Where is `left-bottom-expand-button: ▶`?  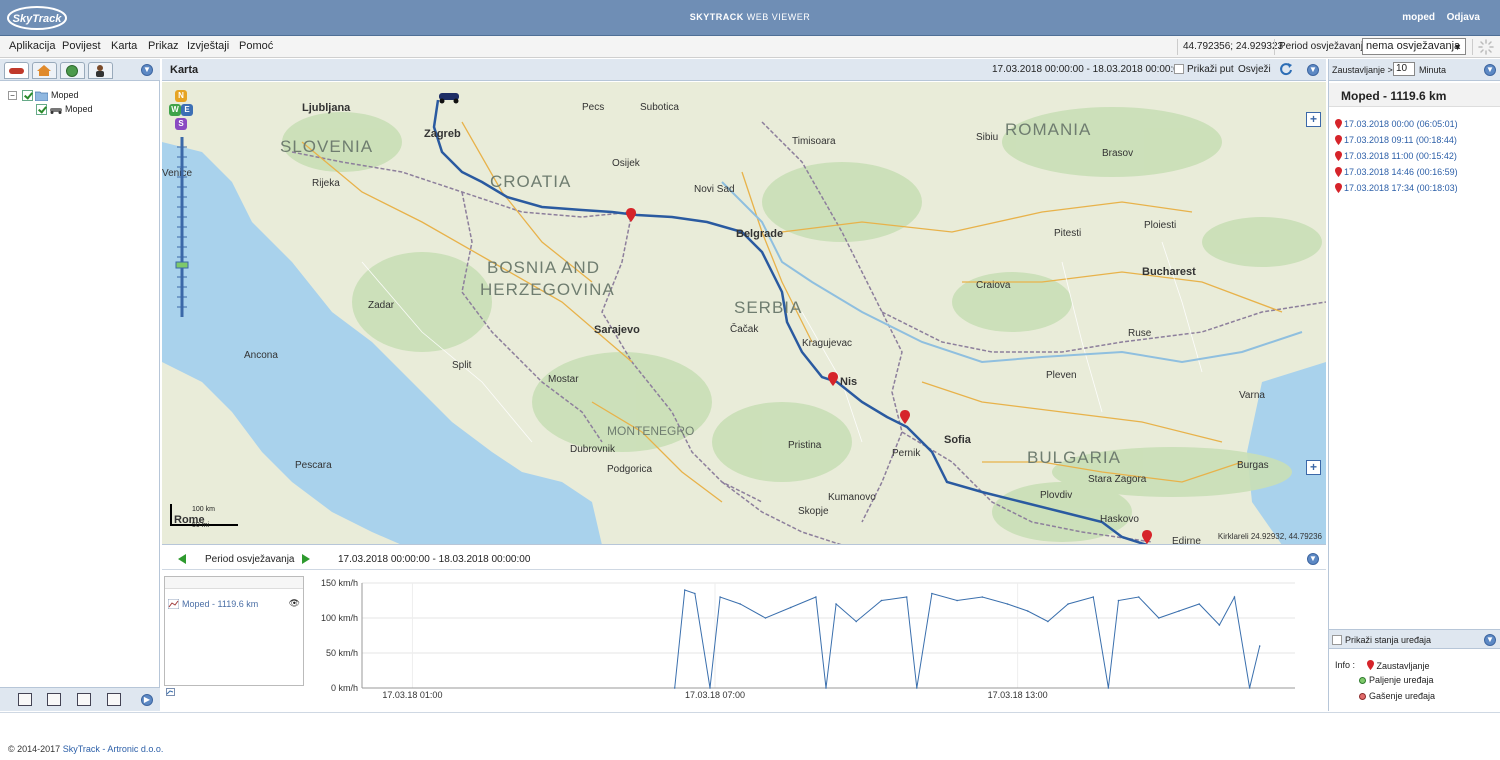
left-bottom-expand-button: ▶ is located at coordinates (147, 700).